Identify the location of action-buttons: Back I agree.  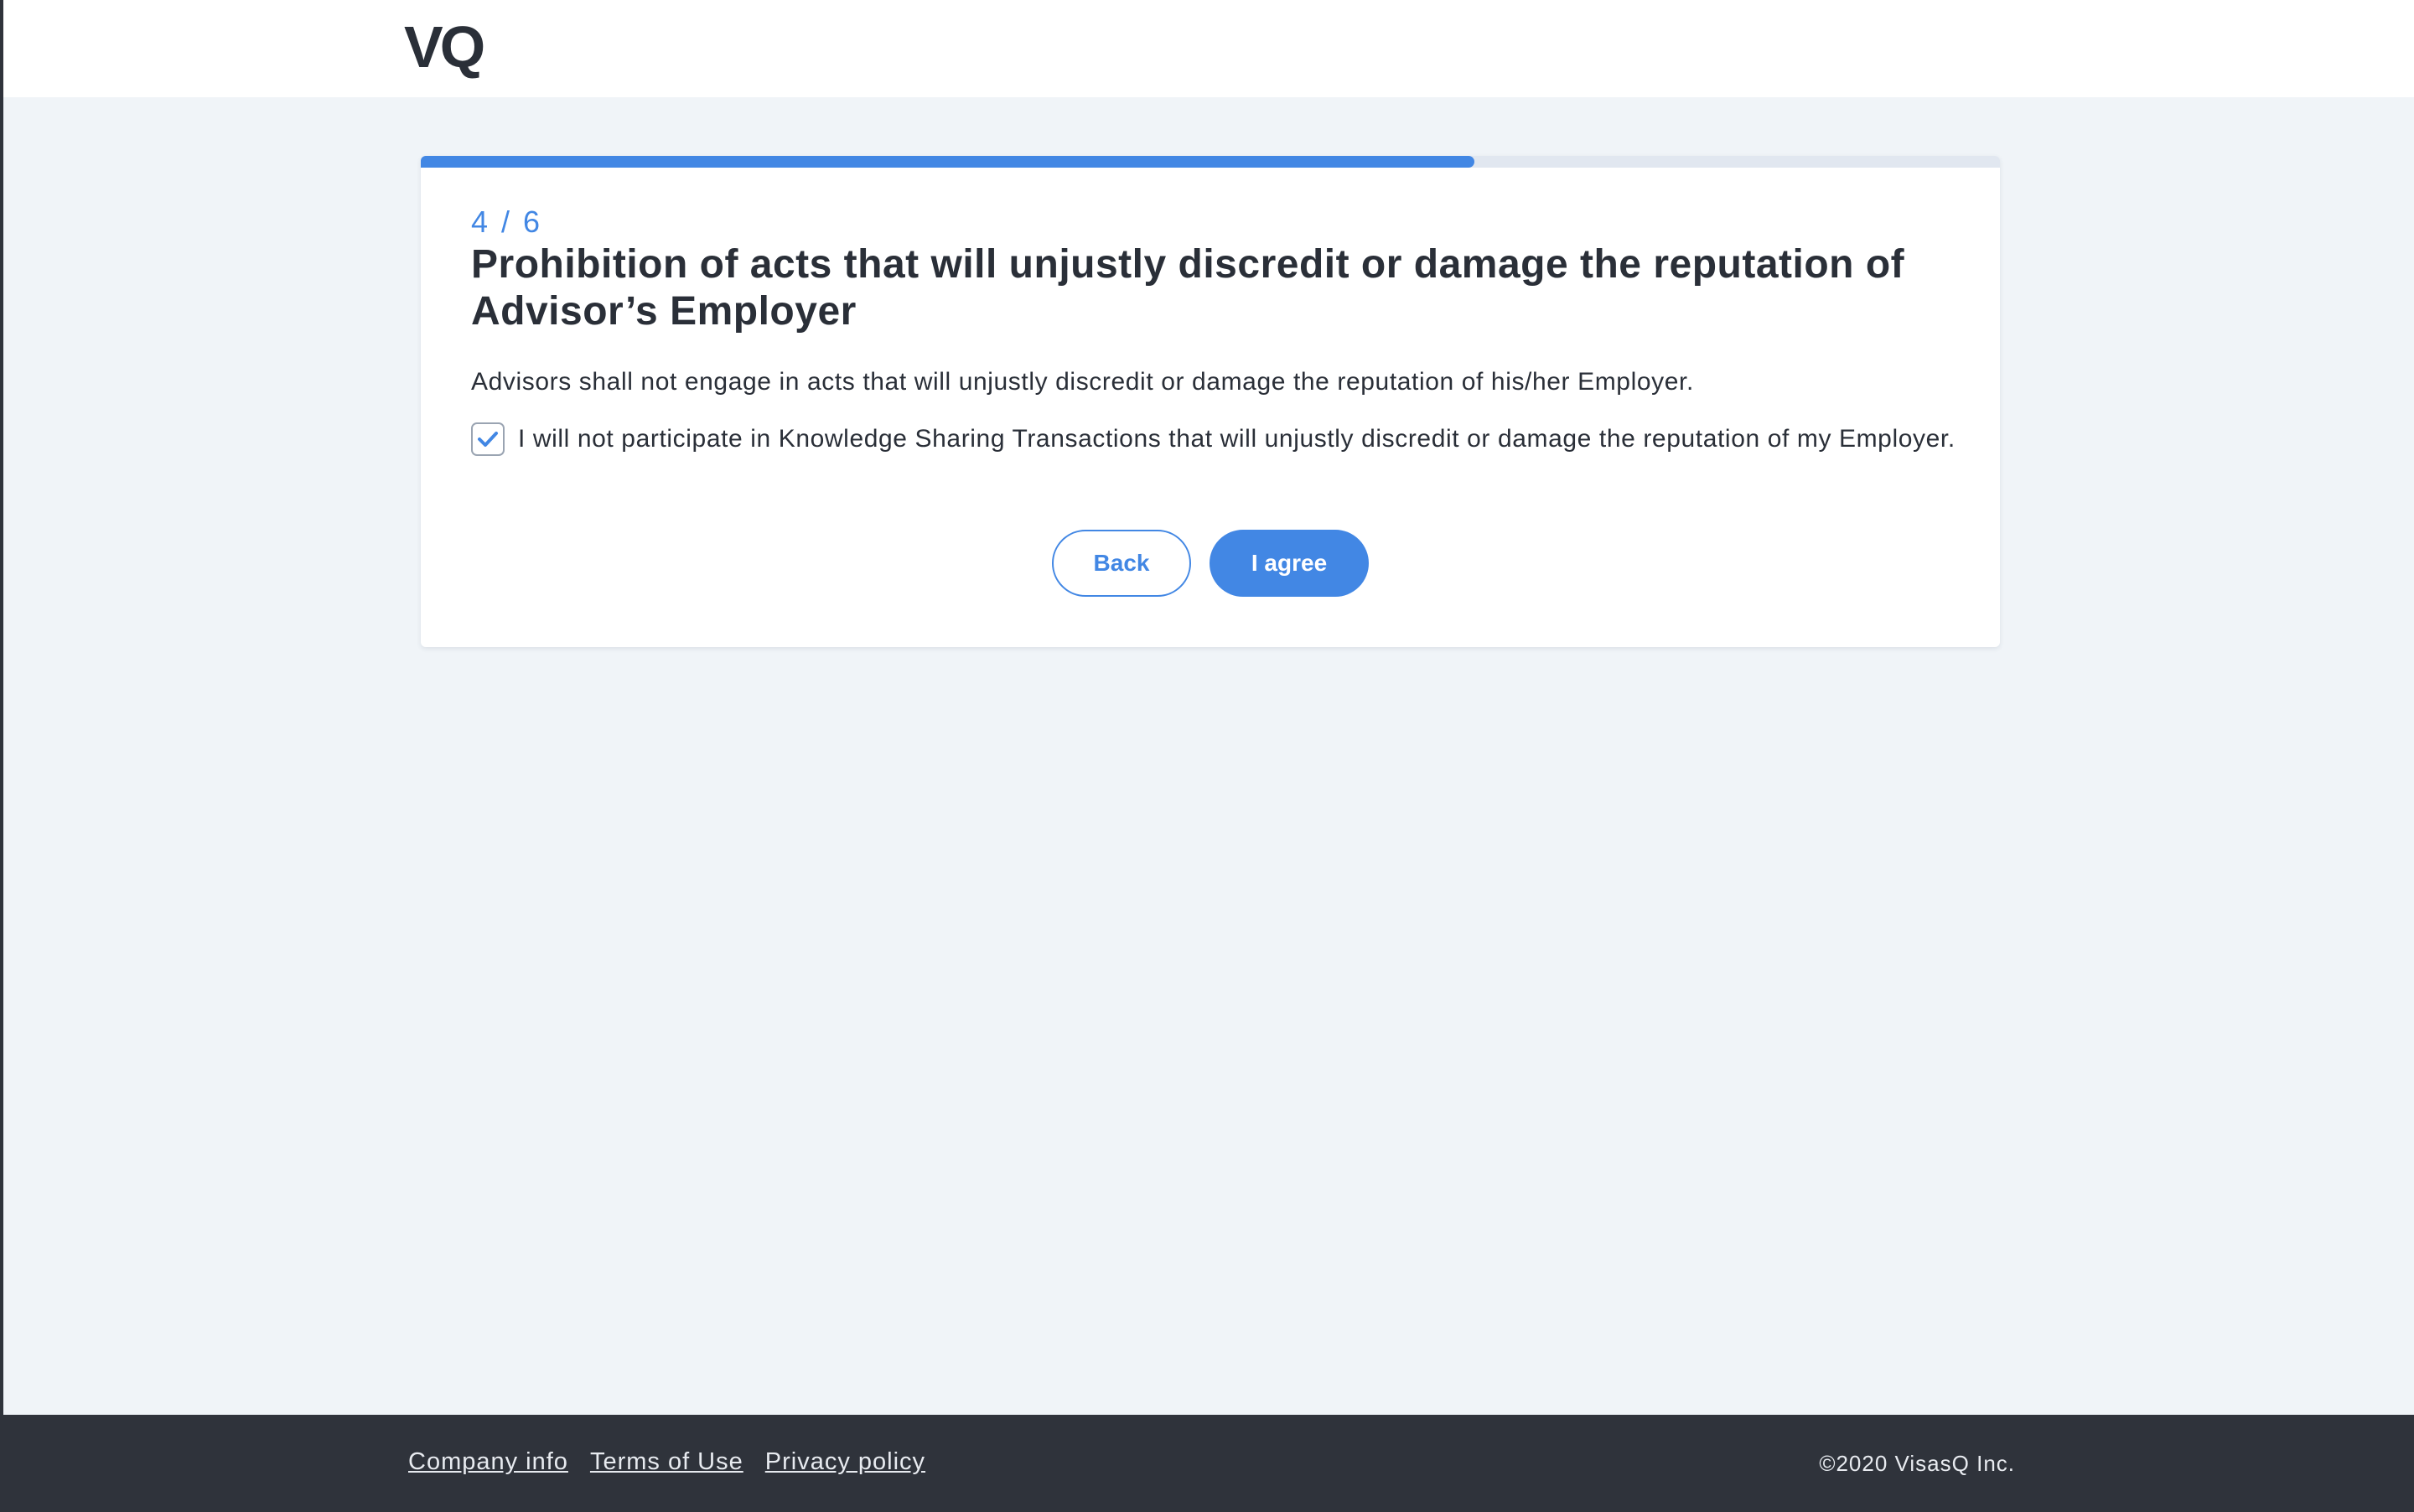
(1211, 563).